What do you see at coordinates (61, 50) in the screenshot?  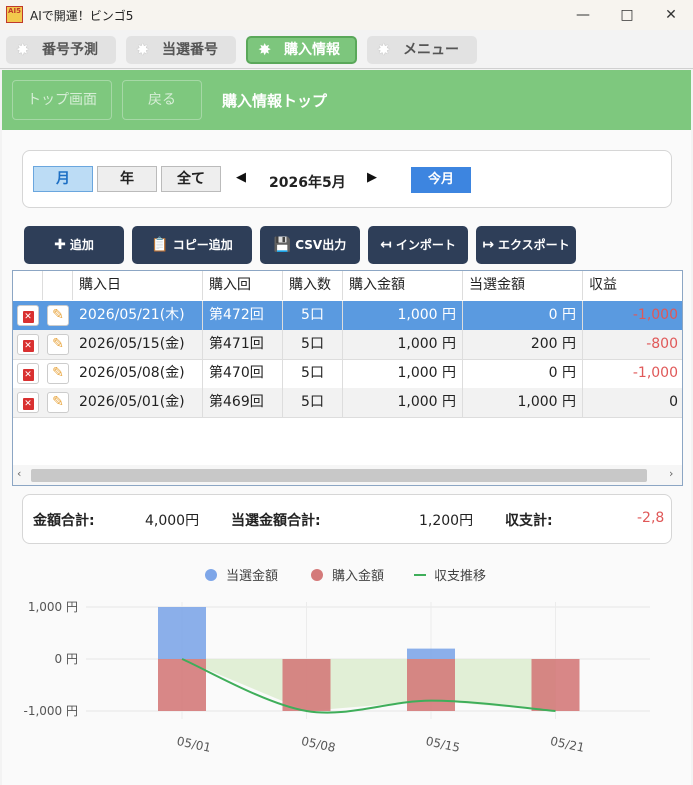 I see `tab-prediction: ✸ 番号予測` at bounding box center [61, 50].